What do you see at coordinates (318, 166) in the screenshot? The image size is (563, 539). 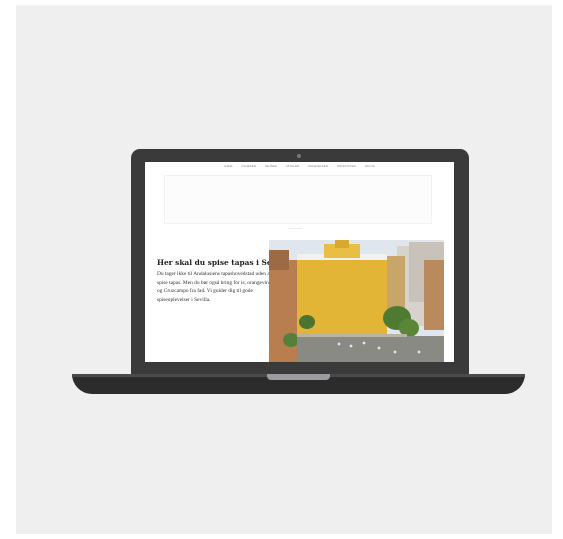 I see `nav-item-experiences: OPLEVELSER` at bounding box center [318, 166].